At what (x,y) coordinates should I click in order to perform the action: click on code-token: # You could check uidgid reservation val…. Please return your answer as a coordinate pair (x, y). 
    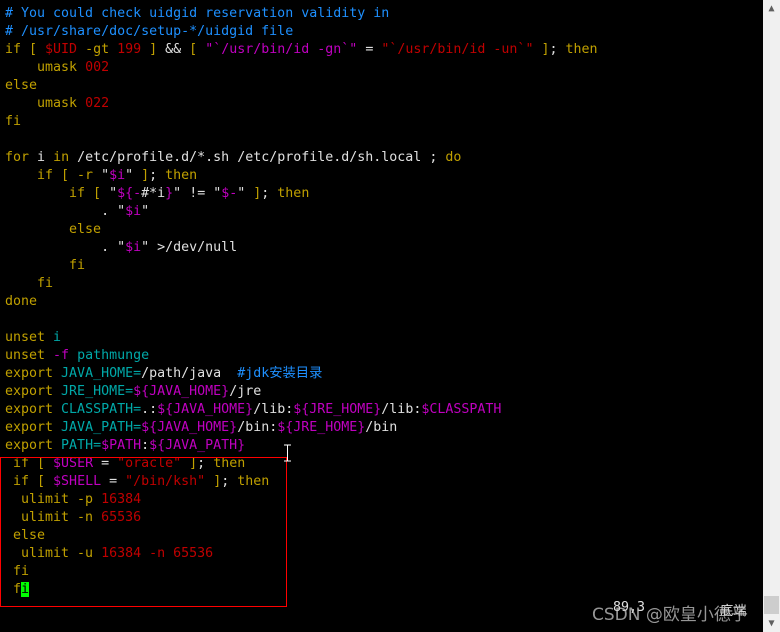
    Looking at the image, I should click on (197, 13).